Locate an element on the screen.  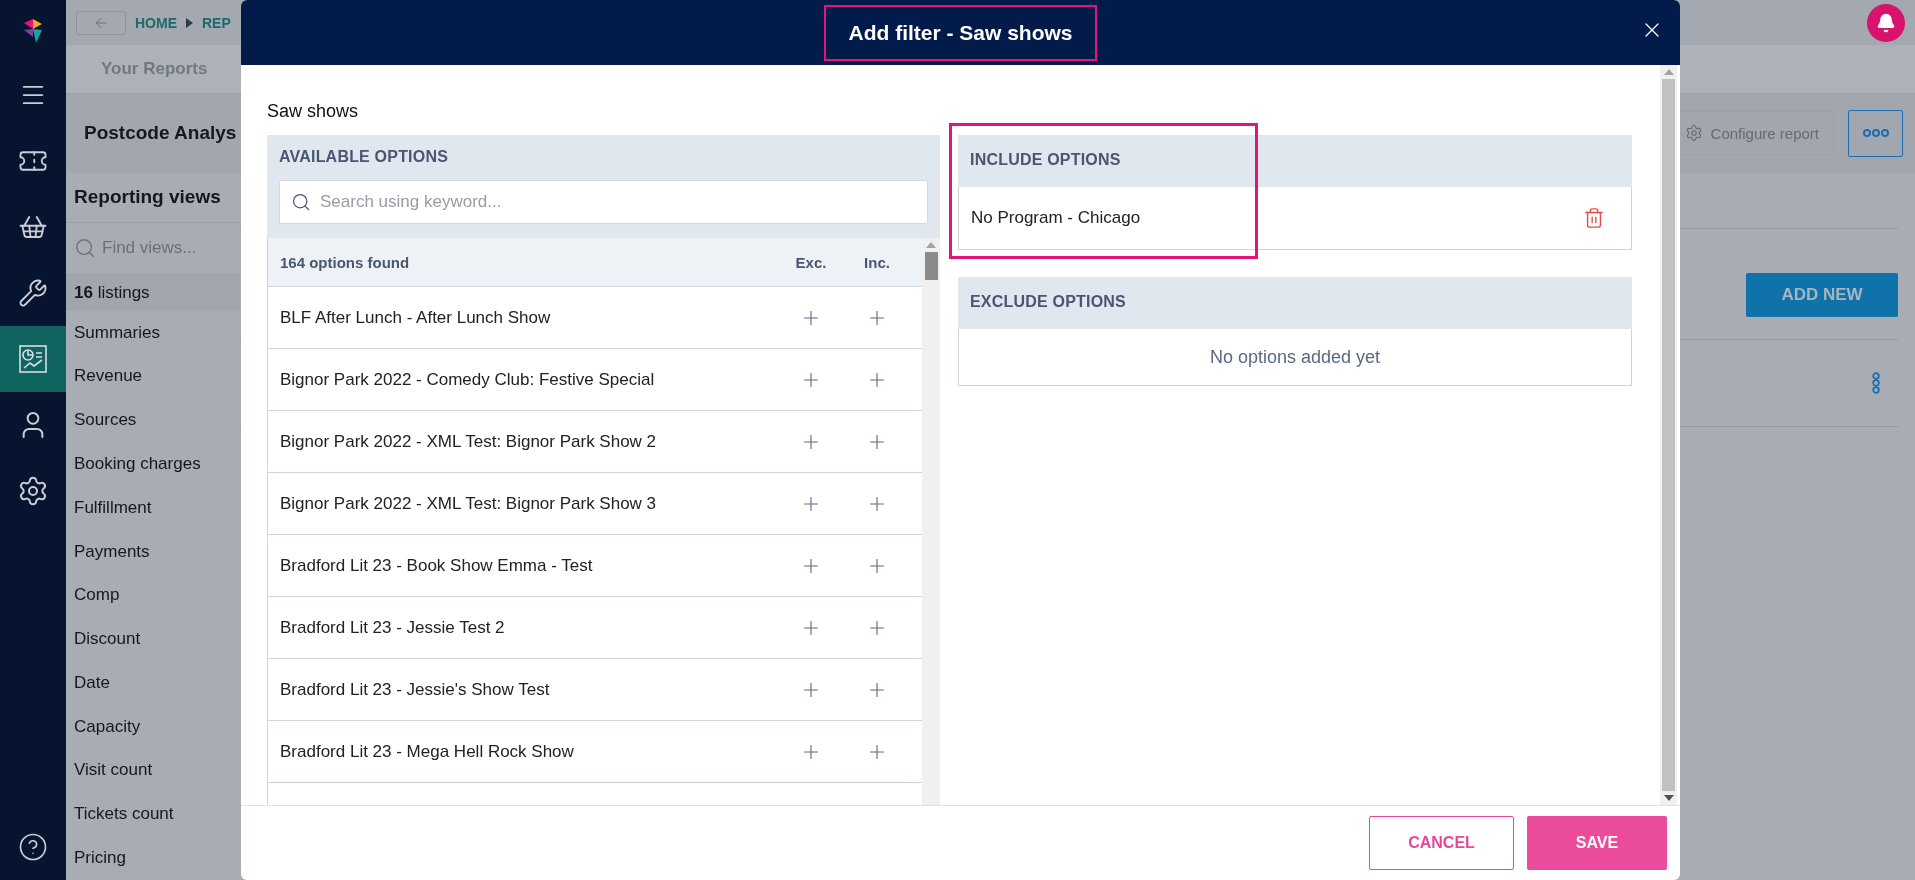
section-title: Reporting views is located at coordinates (153, 197).